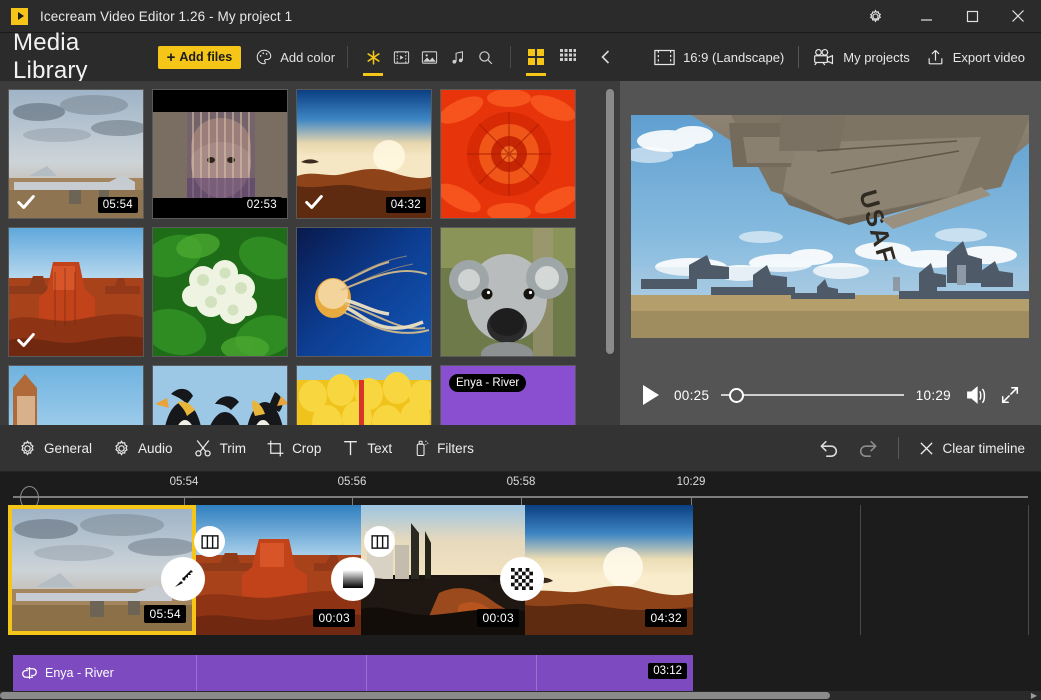 The width and height of the screenshot is (1041, 700). Describe the element at coordinates (443, 448) in the screenshot. I see `filters-tool: Filters` at that location.